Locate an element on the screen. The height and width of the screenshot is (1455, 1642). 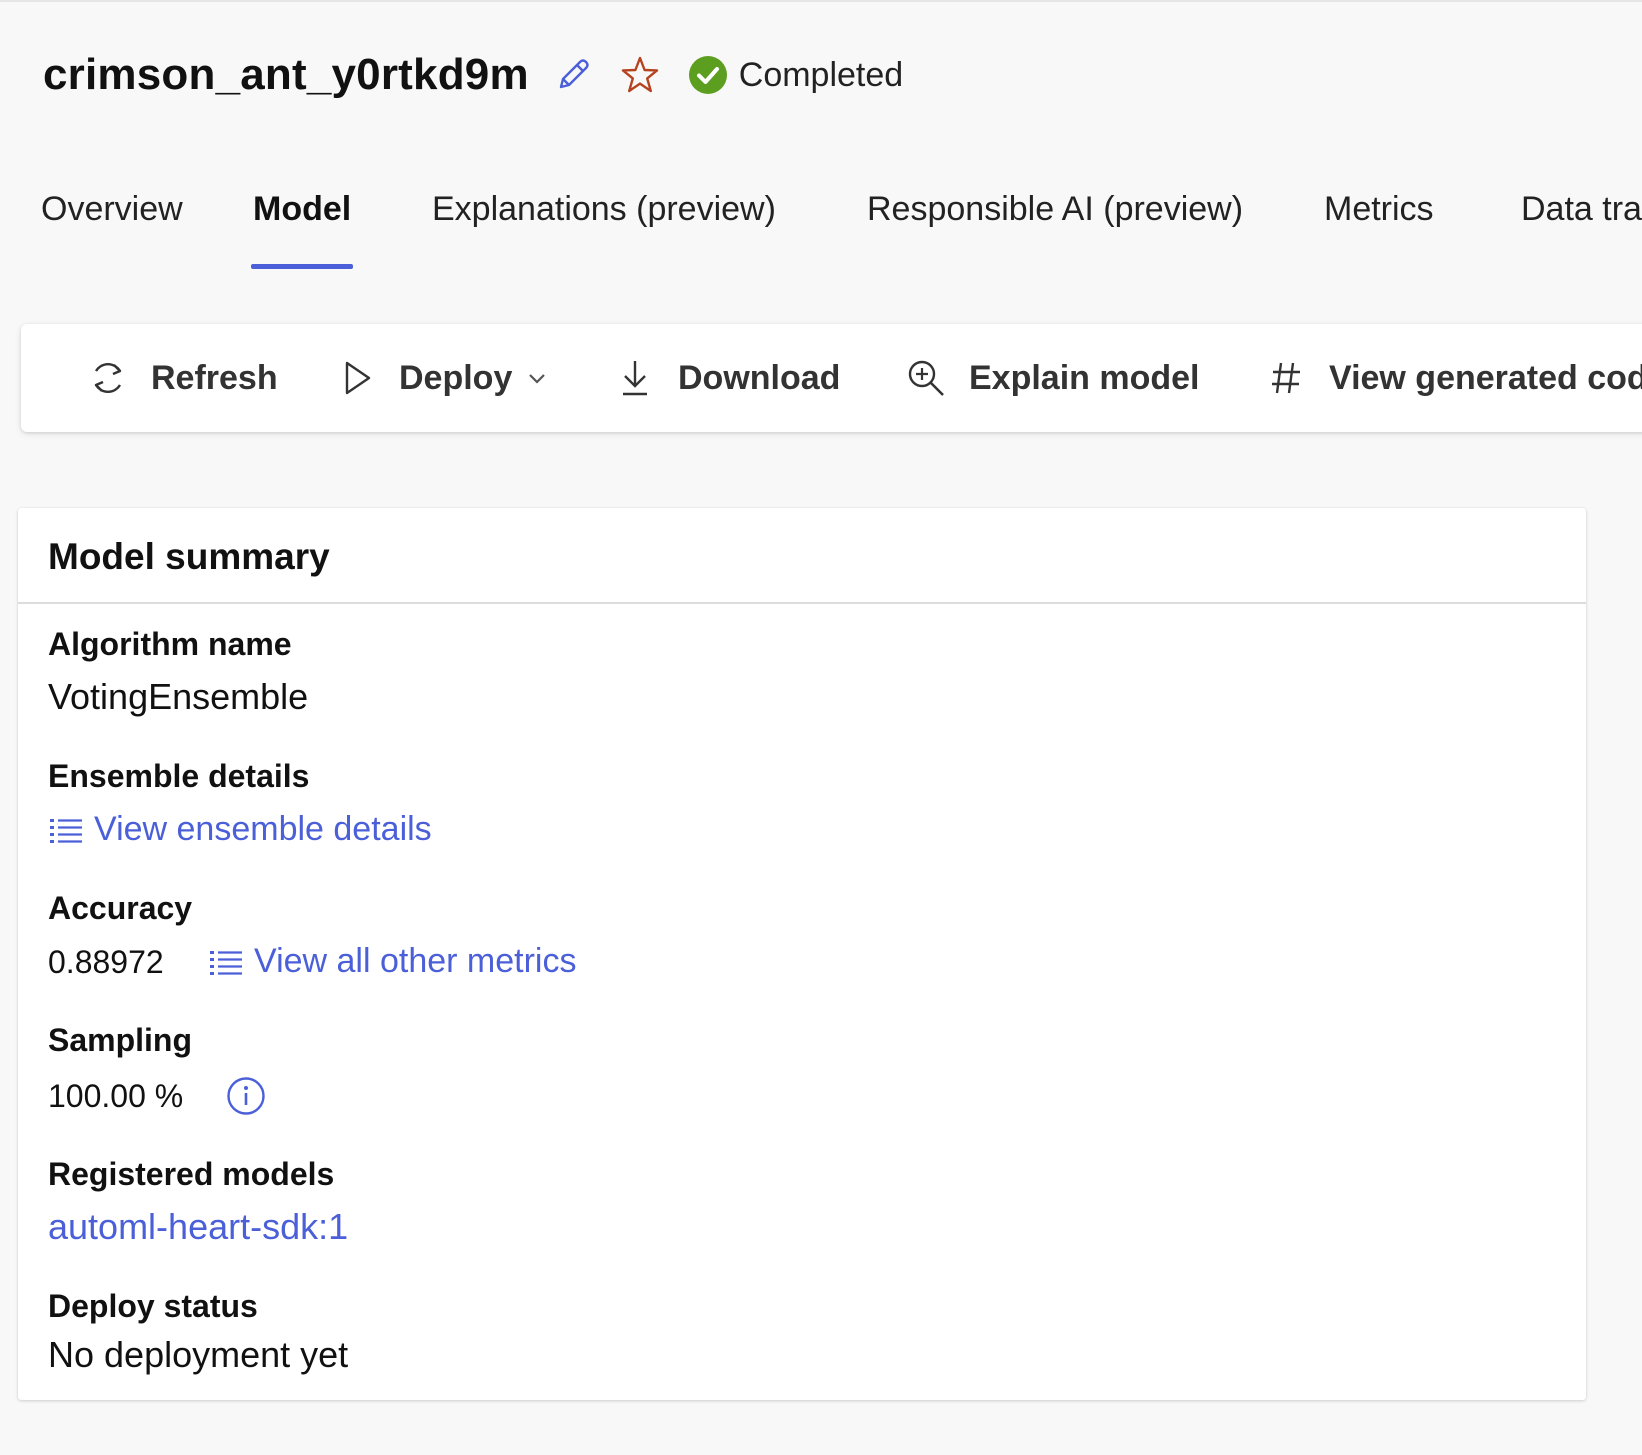
tab-label: Responsible AI (preview) is located at coordinates (1055, 209).